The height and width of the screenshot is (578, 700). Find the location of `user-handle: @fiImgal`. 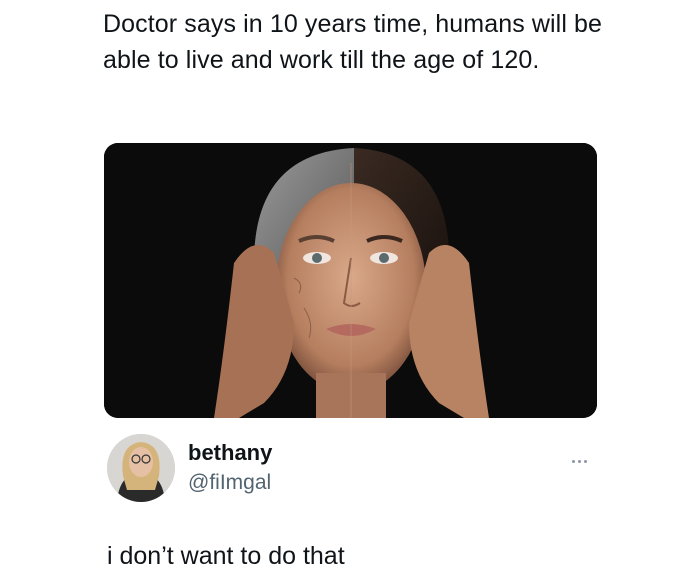

user-handle: @fiImgal is located at coordinates (229, 483).